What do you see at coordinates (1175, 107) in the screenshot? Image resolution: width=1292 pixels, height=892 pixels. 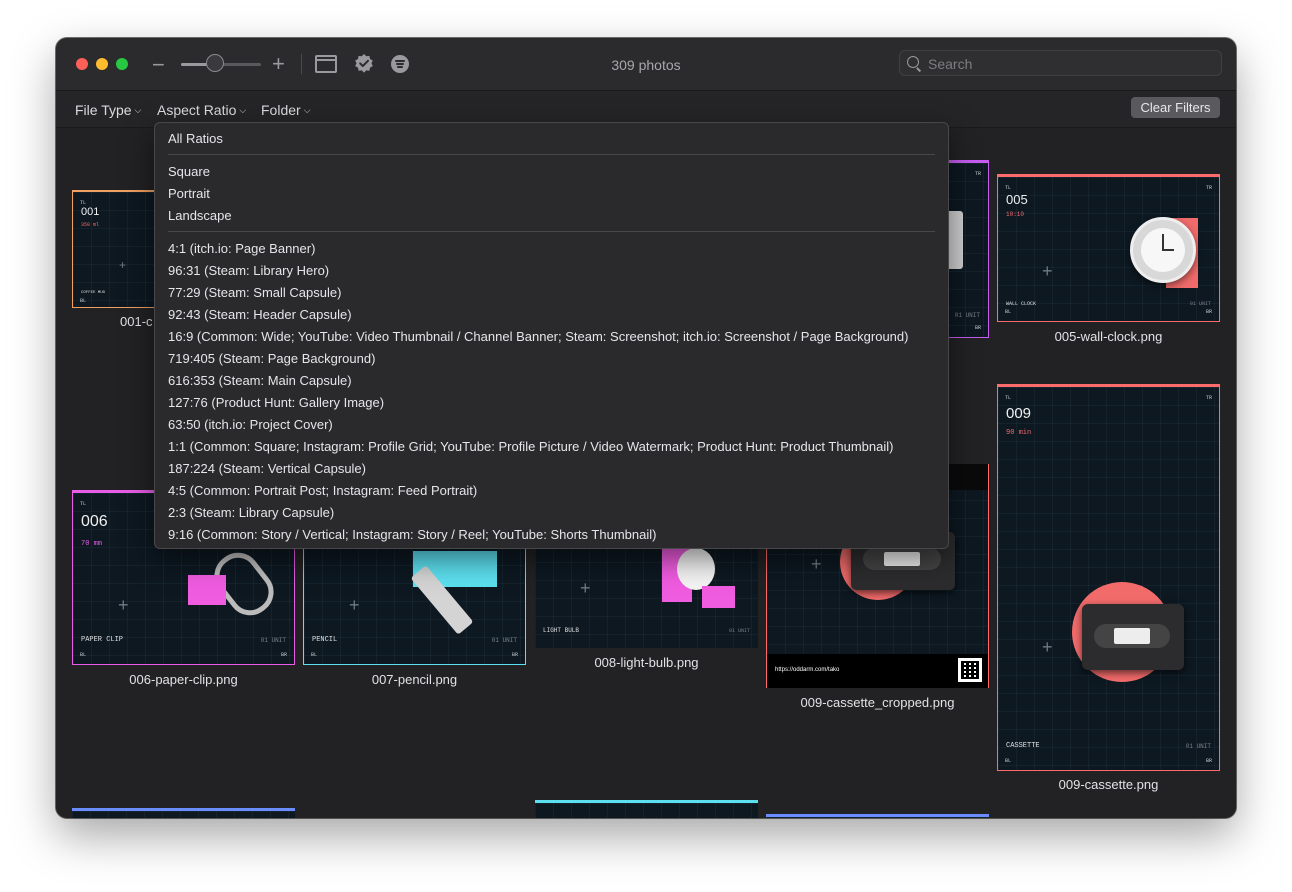 I see `clear-filters-button: Clear Filters` at bounding box center [1175, 107].